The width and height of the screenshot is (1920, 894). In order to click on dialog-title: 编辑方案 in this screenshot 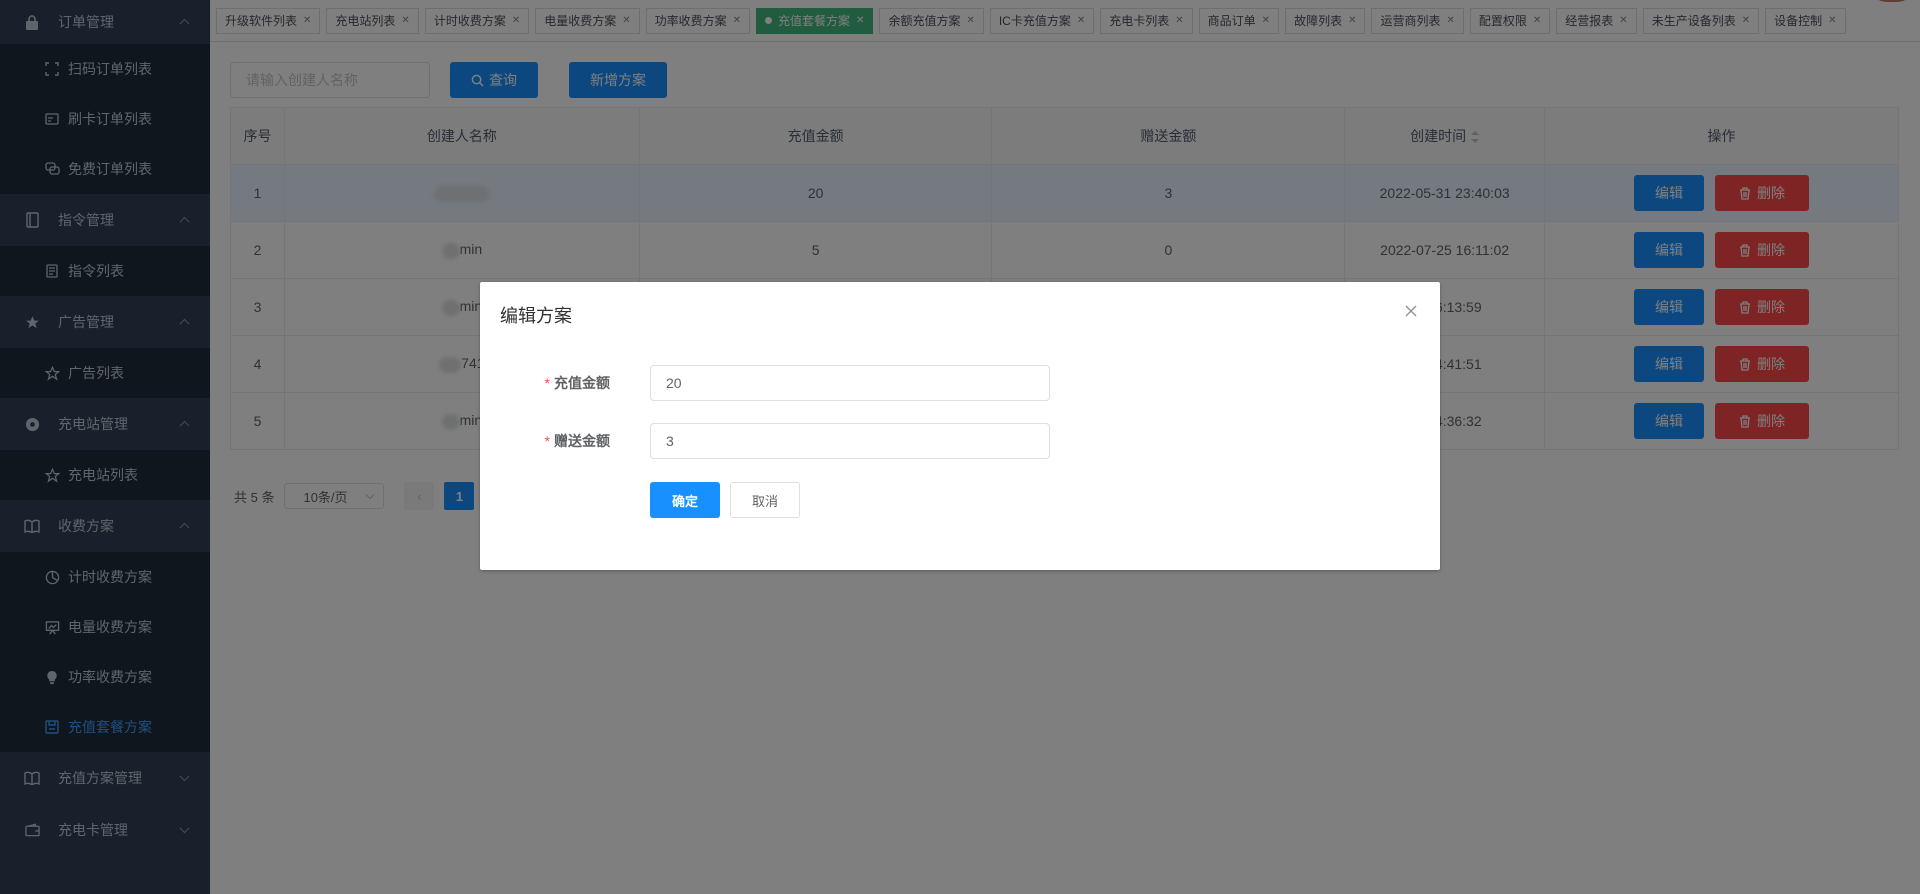, I will do `click(536, 316)`.